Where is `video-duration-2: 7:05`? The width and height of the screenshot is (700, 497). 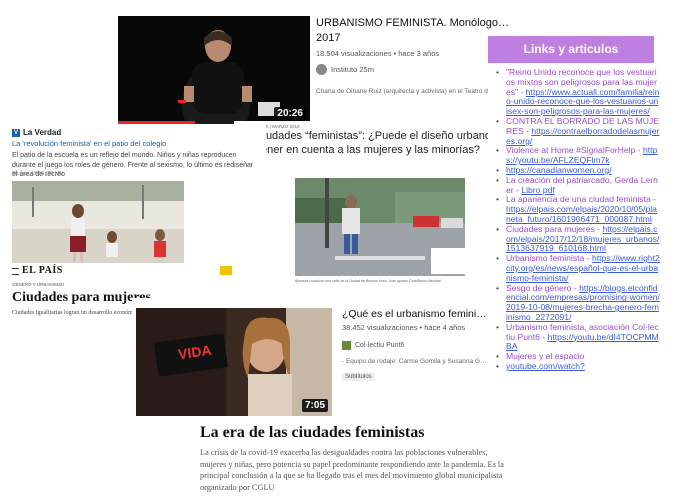 video-duration-2: 7:05 is located at coordinates (314, 405).